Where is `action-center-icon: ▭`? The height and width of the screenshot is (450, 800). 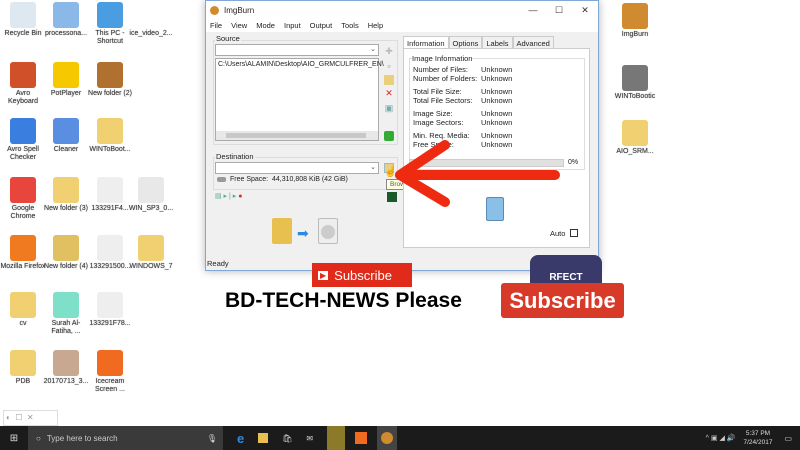
action-center-icon: ▭ is located at coordinates (788, 438).